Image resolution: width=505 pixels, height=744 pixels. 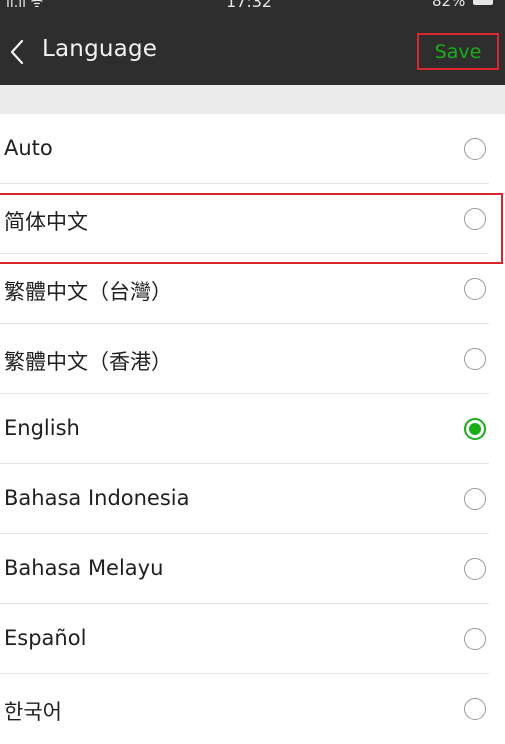 What do you see at coordinates (46, 222) in the screenshot?
I see `language-label: 简体中文` at bounding box center [46, 222].